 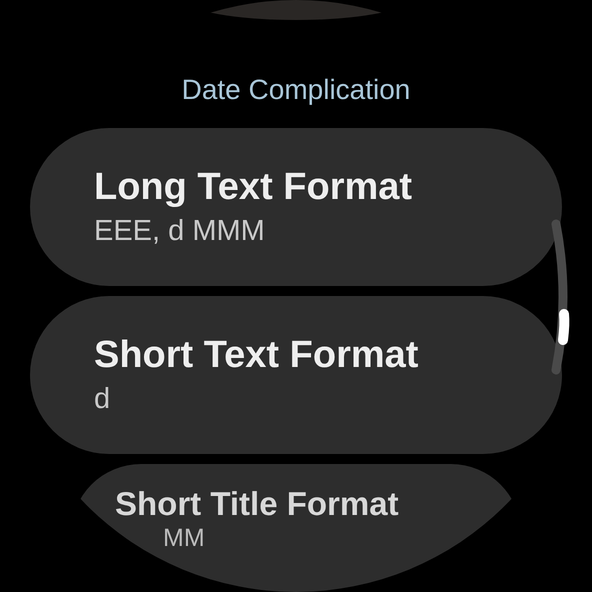 I want to click on chip-value: MM, so click(x=184, y=538).